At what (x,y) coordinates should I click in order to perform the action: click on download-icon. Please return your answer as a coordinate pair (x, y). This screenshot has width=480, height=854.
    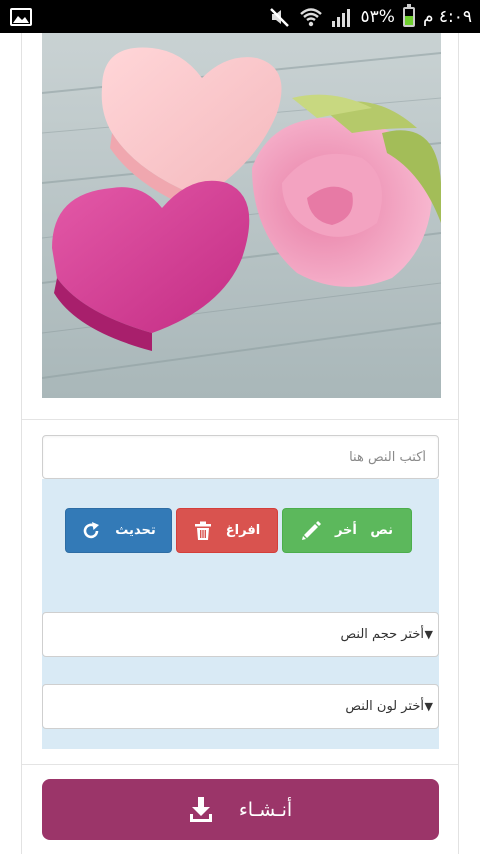
    Looking at the image, I should click on (200, 809).